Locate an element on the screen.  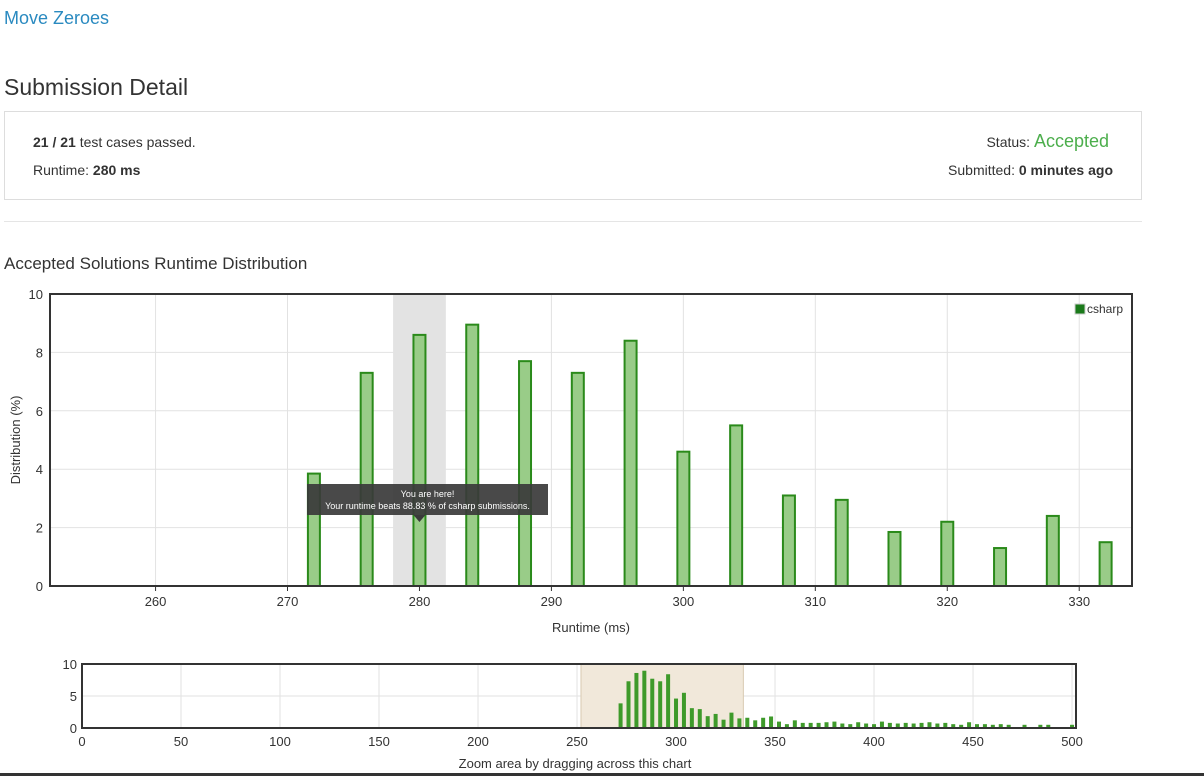
runtime-value: 280 ms is located at coordinates (116, 170).